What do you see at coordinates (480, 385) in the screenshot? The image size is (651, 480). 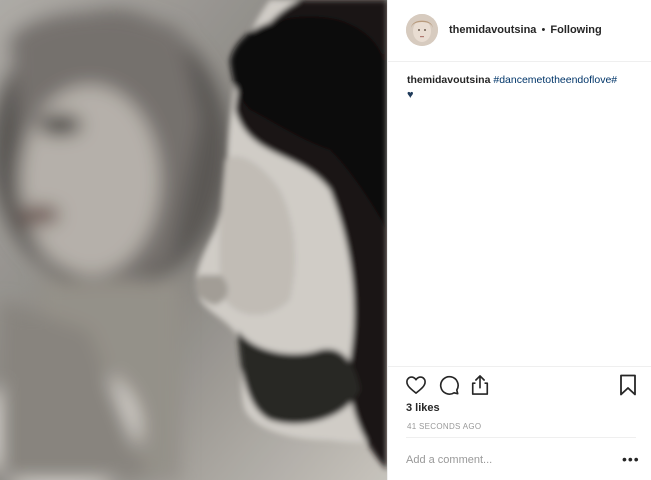 I see `share-icon` at bounding box center [480, 385].